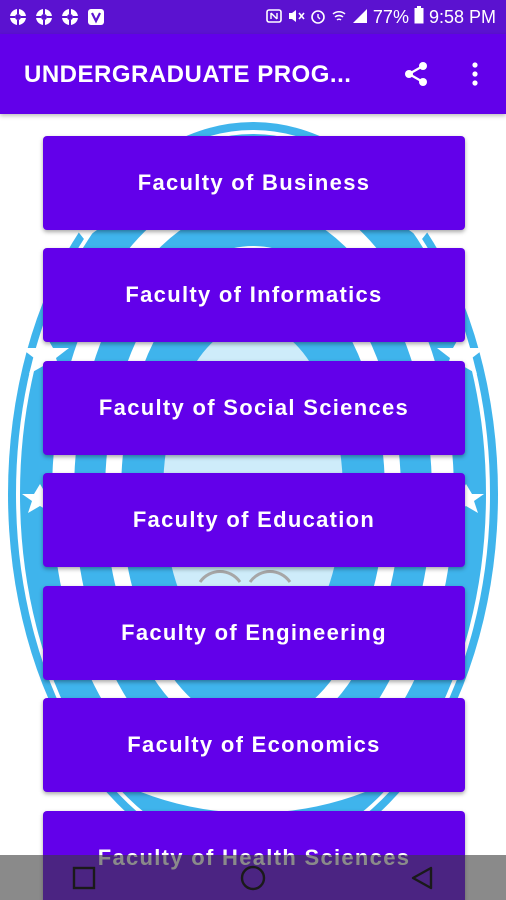 The height and width of the screenshot is (900, 506). I want to click on recents-icon, so click(84, 877).